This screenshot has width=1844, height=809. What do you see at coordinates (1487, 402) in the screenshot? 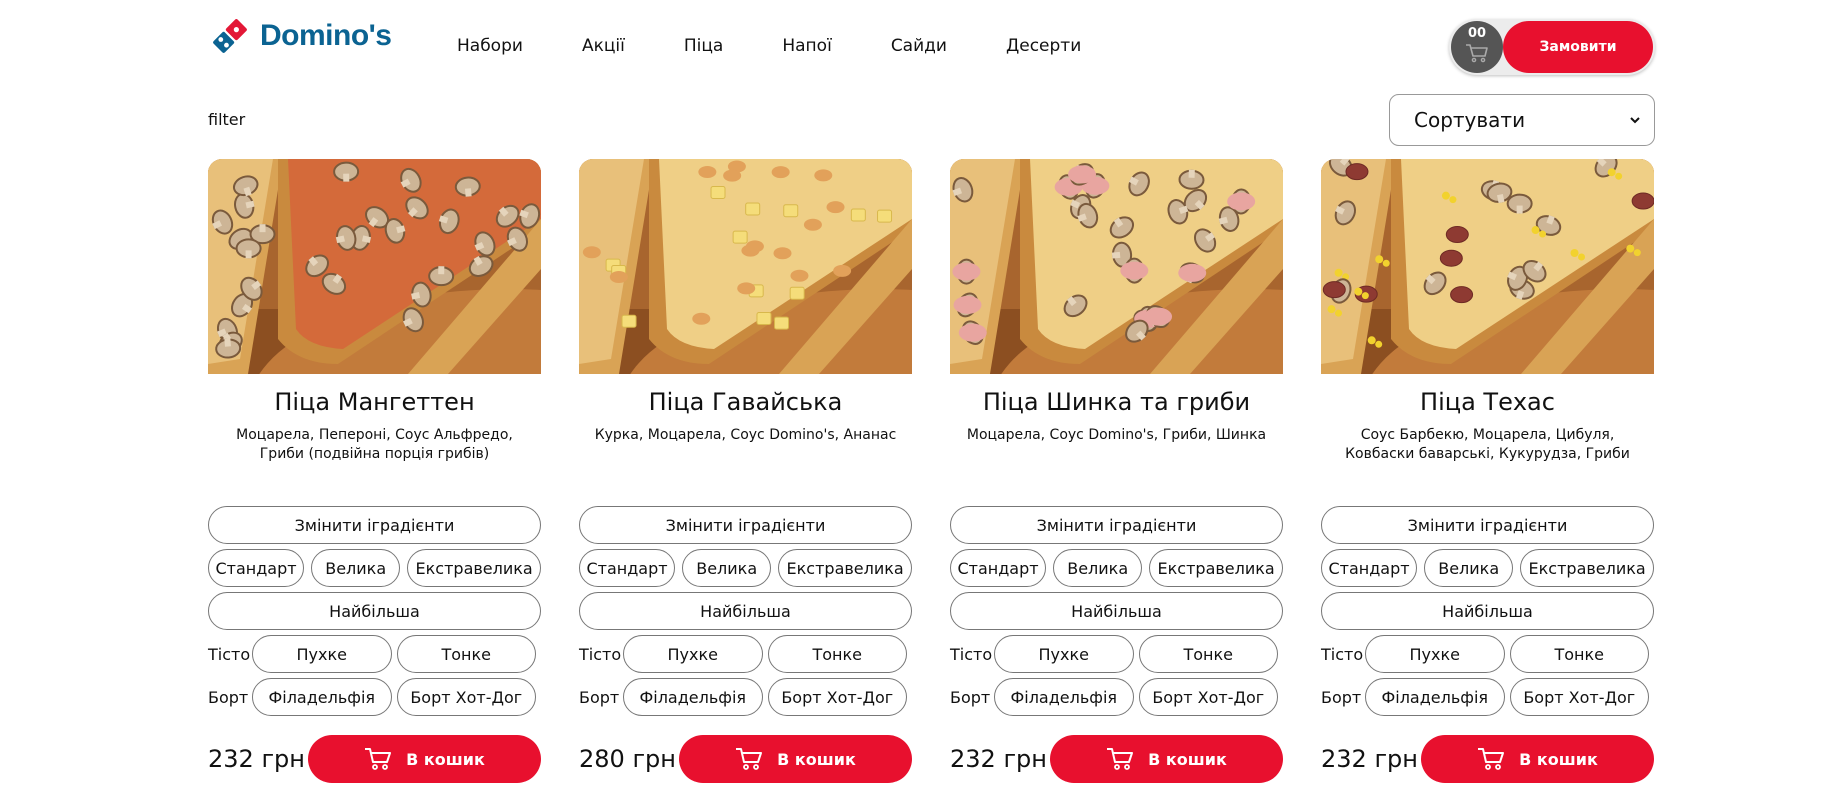
I see `product-title: Піца Техас` at bounding box center [1487, 402].